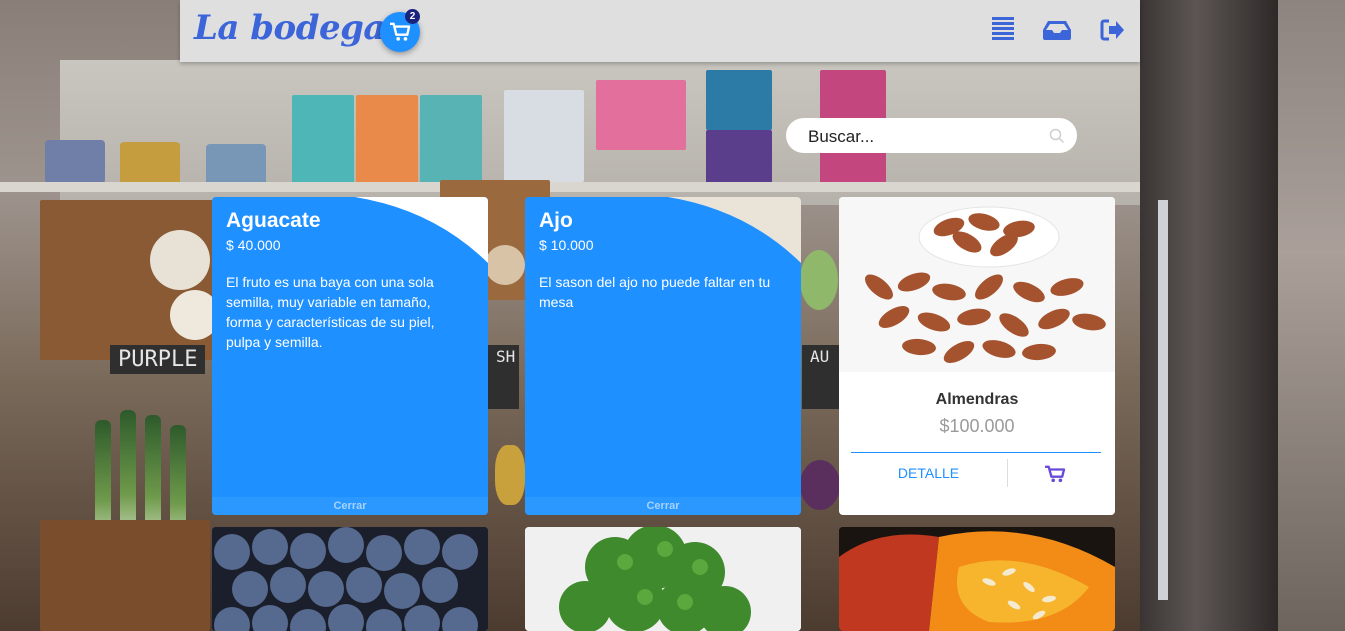 This screenshot has height=631, width=1345. What do you see at coordinates (977, 399) in the screenshot?
I see `product-name: Almendras` at bounding box center [977, 399].